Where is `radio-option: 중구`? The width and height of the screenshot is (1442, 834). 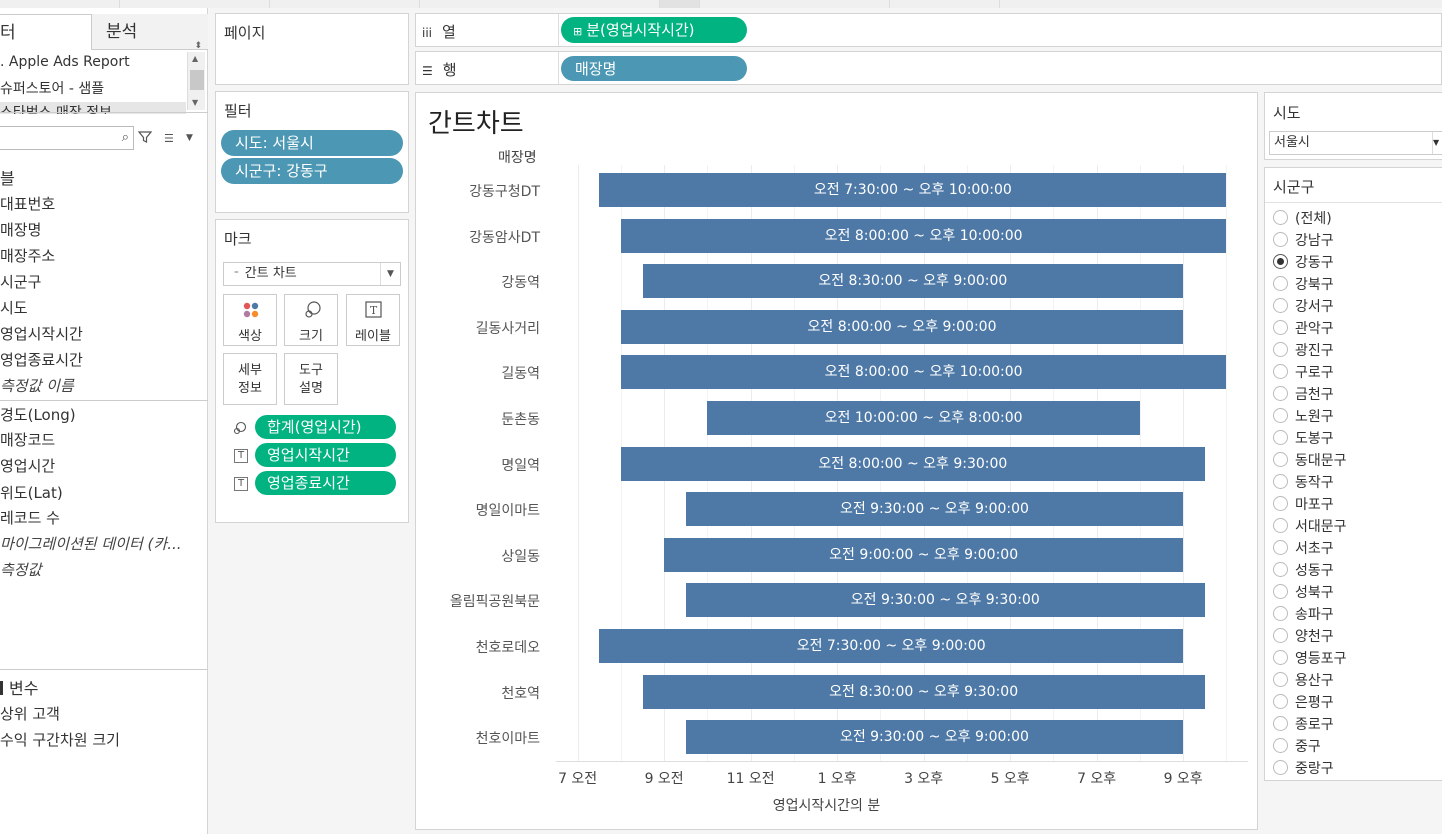 radio-option: 중구 is located at coordinates (1297, 746).